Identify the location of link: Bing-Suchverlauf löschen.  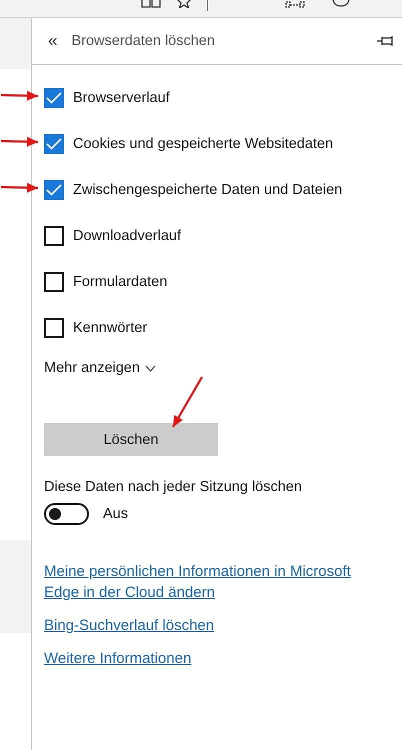
(209, 625).